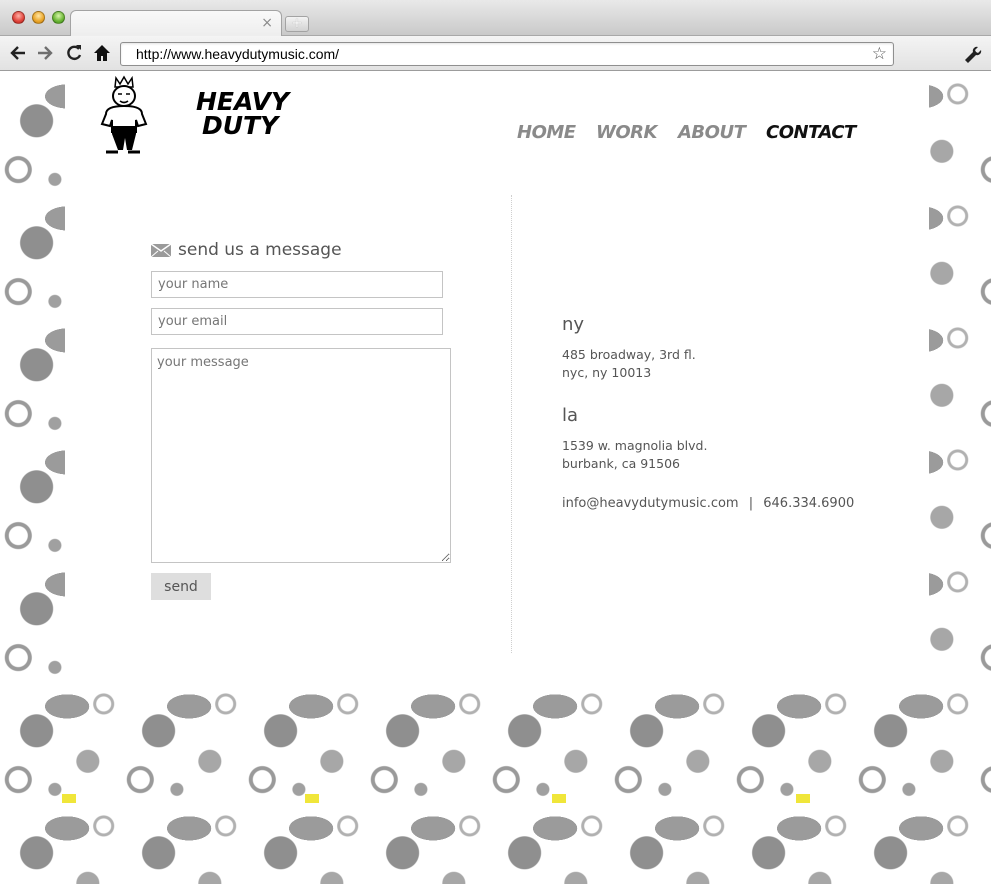 Image resolution: width=991 pixels, height=884 pixels. I want to click on column-divider, so click(511, 424).